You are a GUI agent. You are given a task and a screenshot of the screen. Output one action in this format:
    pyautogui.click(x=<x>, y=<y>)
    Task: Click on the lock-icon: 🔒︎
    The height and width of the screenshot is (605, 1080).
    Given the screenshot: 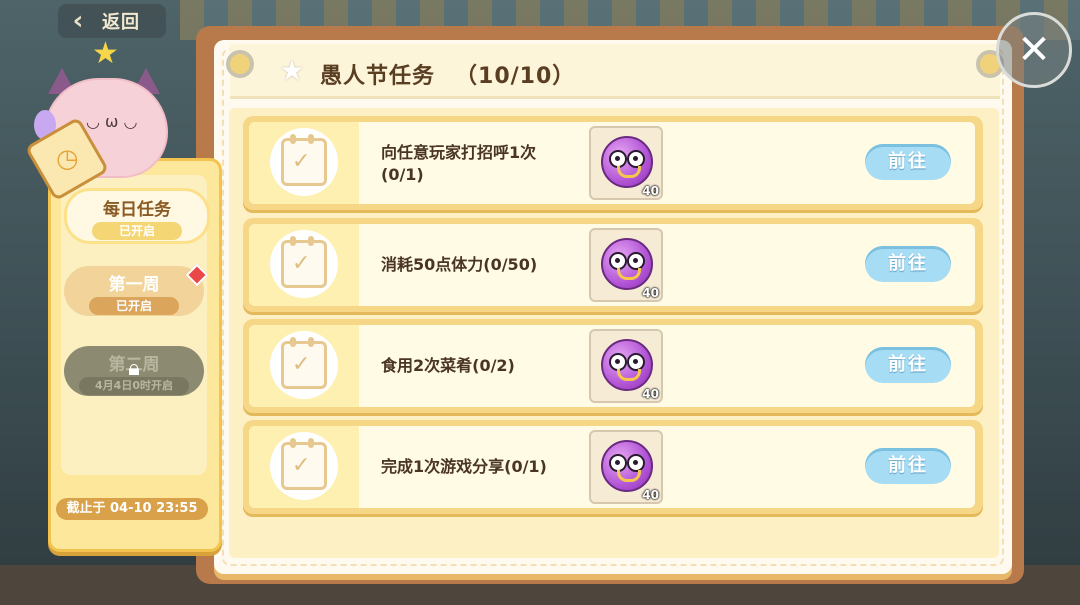 What is the action you would take?
    pyautogui.click(x=134, y=368)
    